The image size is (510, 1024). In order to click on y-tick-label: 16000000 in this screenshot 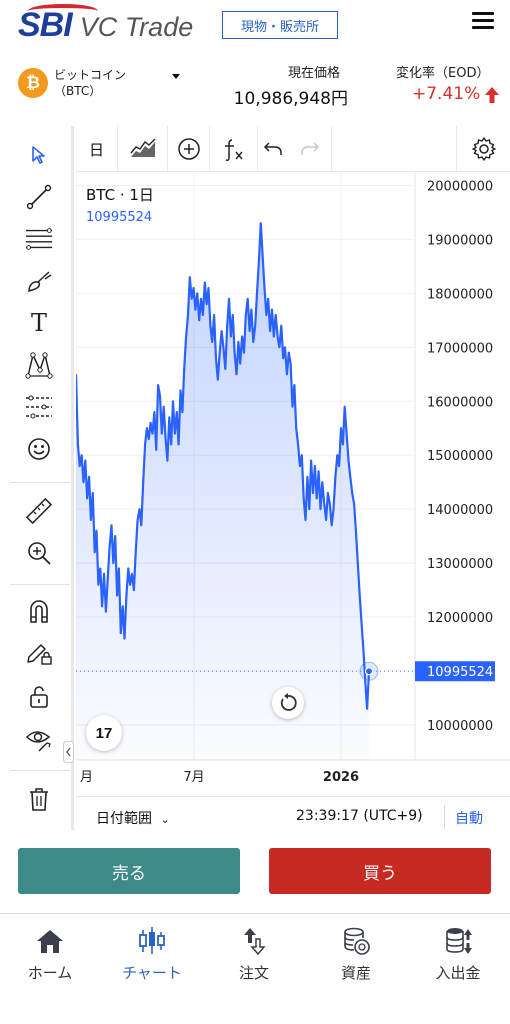, I will do `click(460, 402)`.